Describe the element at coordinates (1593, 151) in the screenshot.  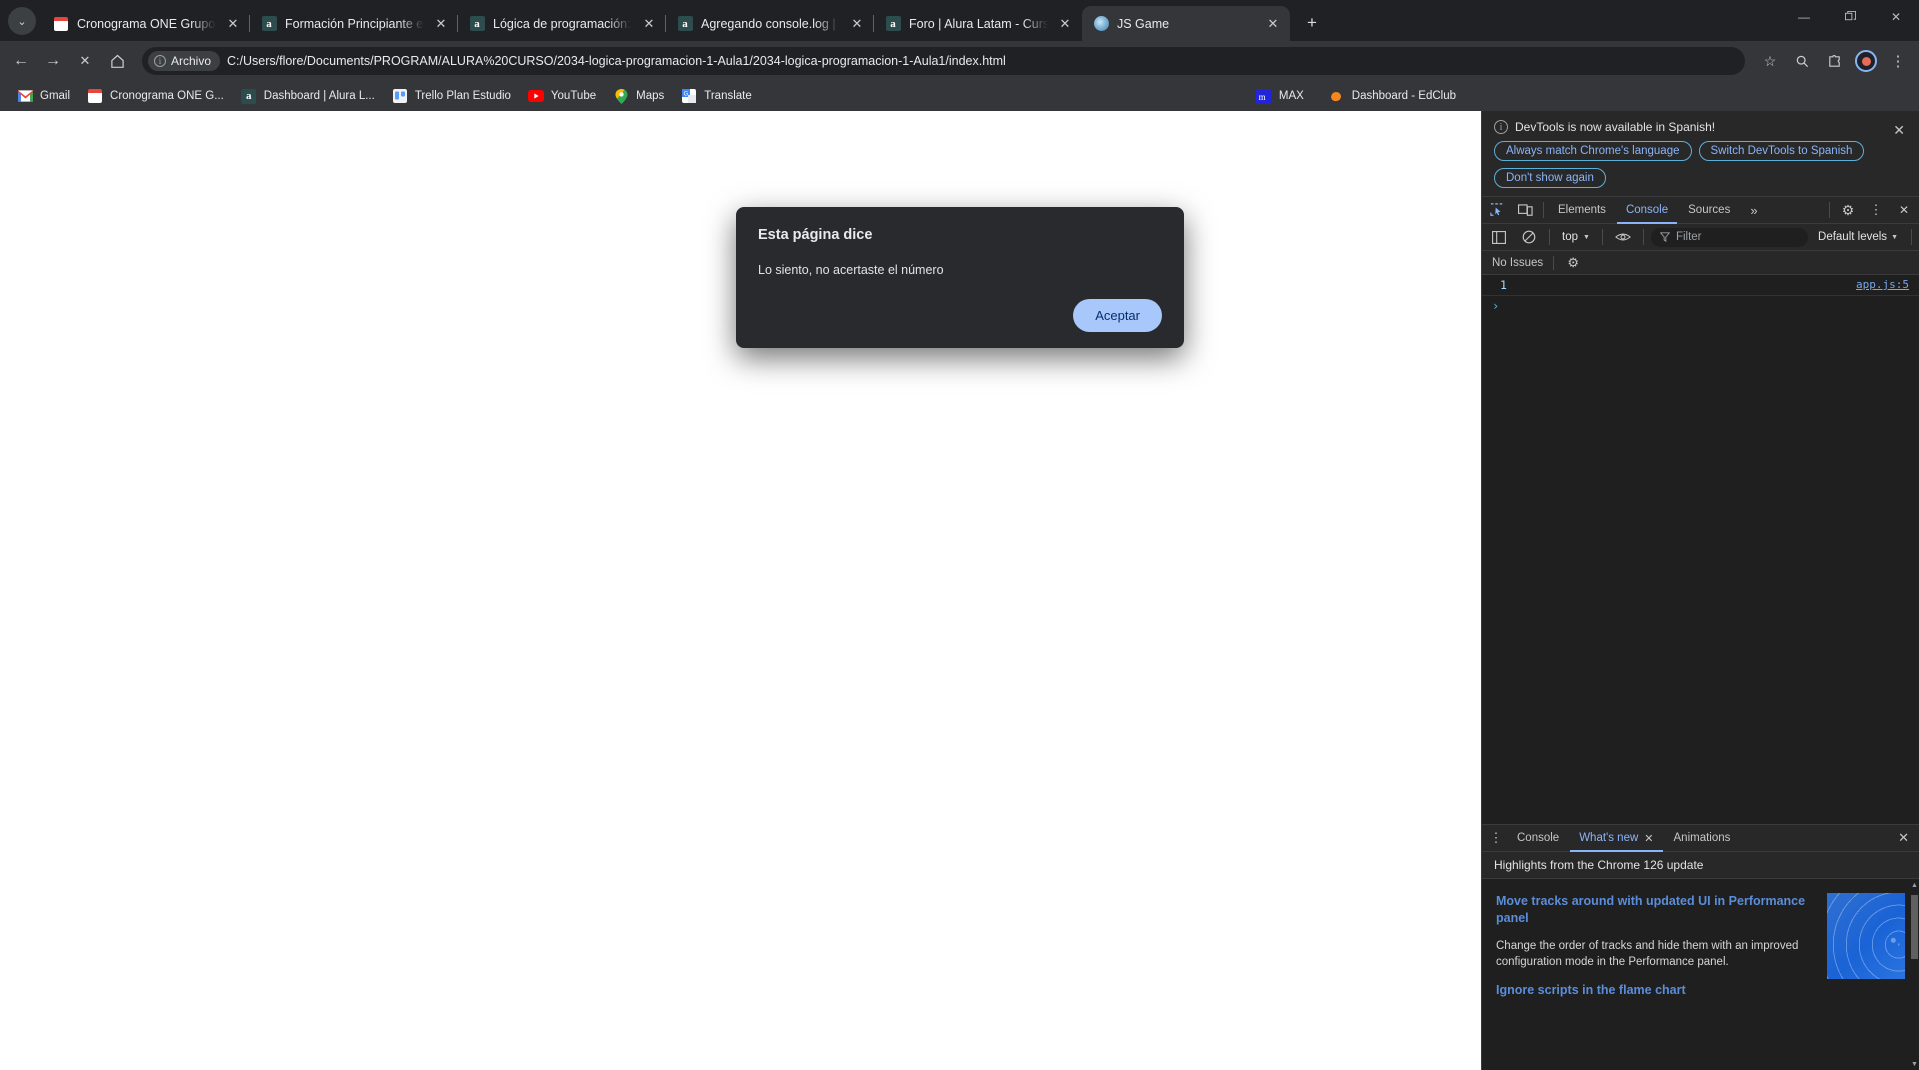
I see `always-match-chrome-language-button: Always match Chrome's language` at that location.